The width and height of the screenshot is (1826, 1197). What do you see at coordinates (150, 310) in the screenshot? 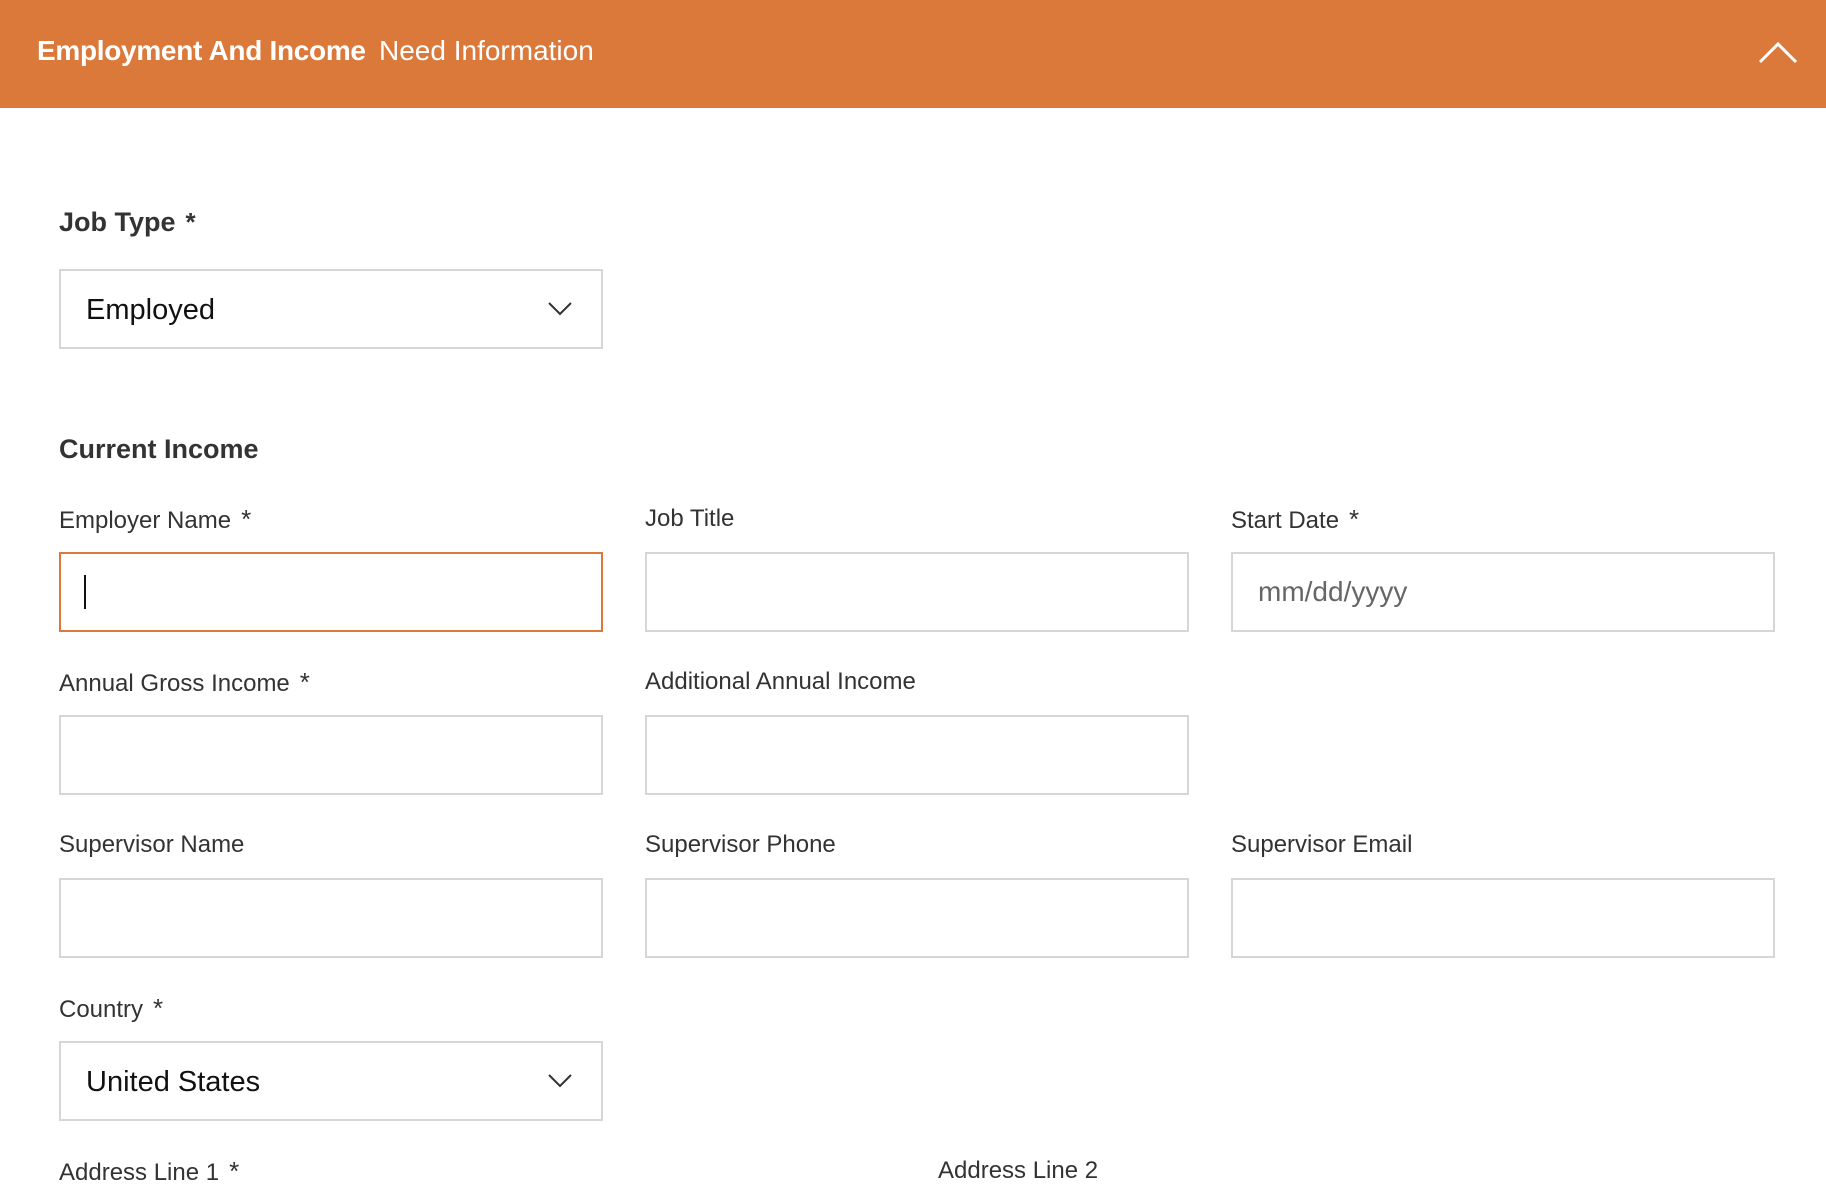
I see `job-type-value: Employed` at bounding box center [150, 310].